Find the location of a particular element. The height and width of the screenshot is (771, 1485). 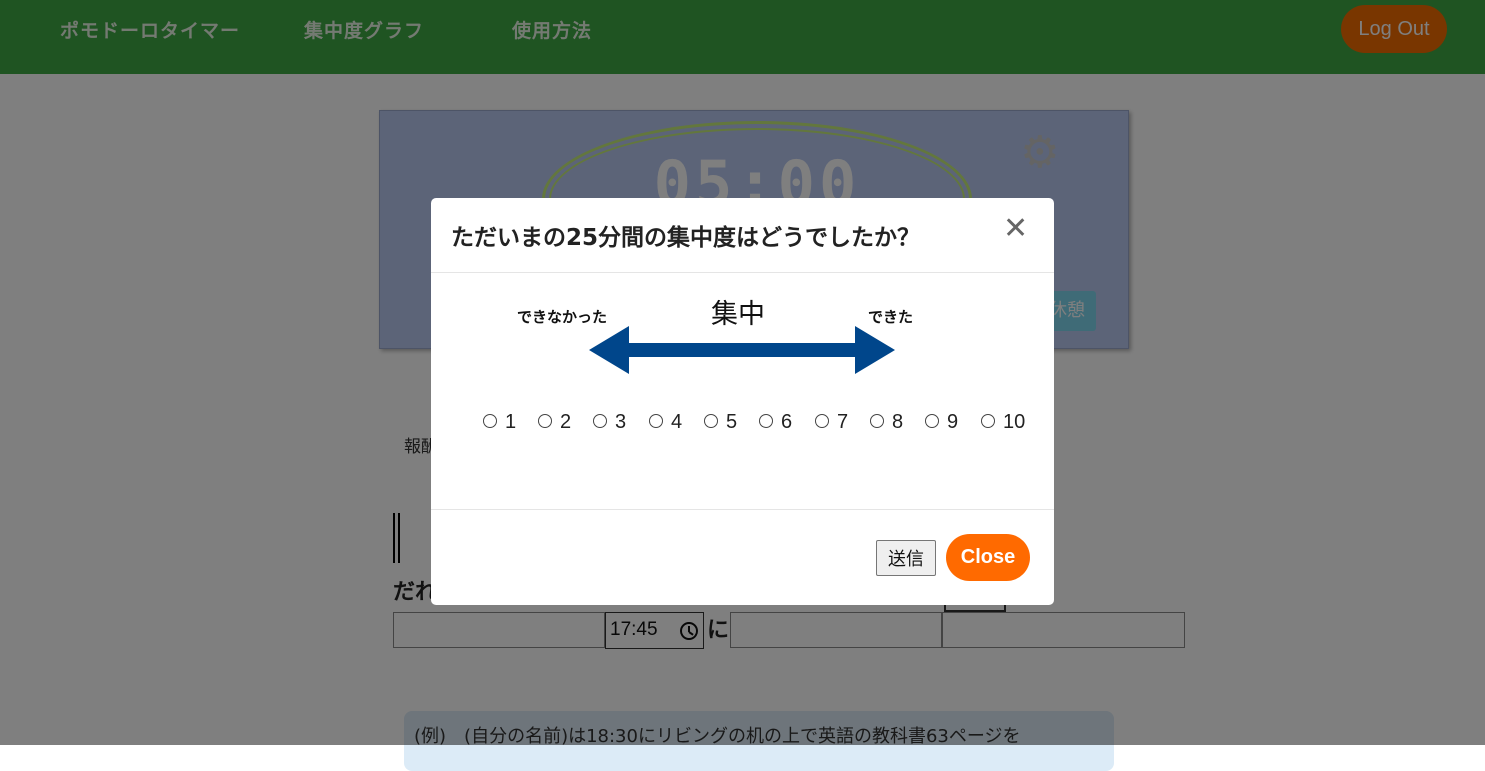

close-icon: ✕ is located at coordinates (1015, 229).